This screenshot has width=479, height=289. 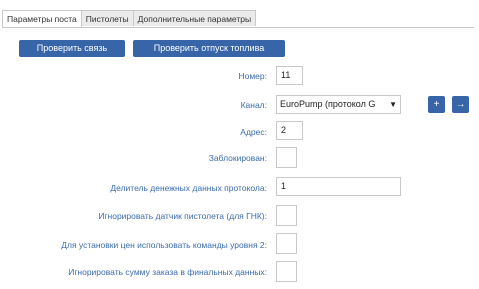 I want to click on number-label: Номер:, so click(x=252, y=76).